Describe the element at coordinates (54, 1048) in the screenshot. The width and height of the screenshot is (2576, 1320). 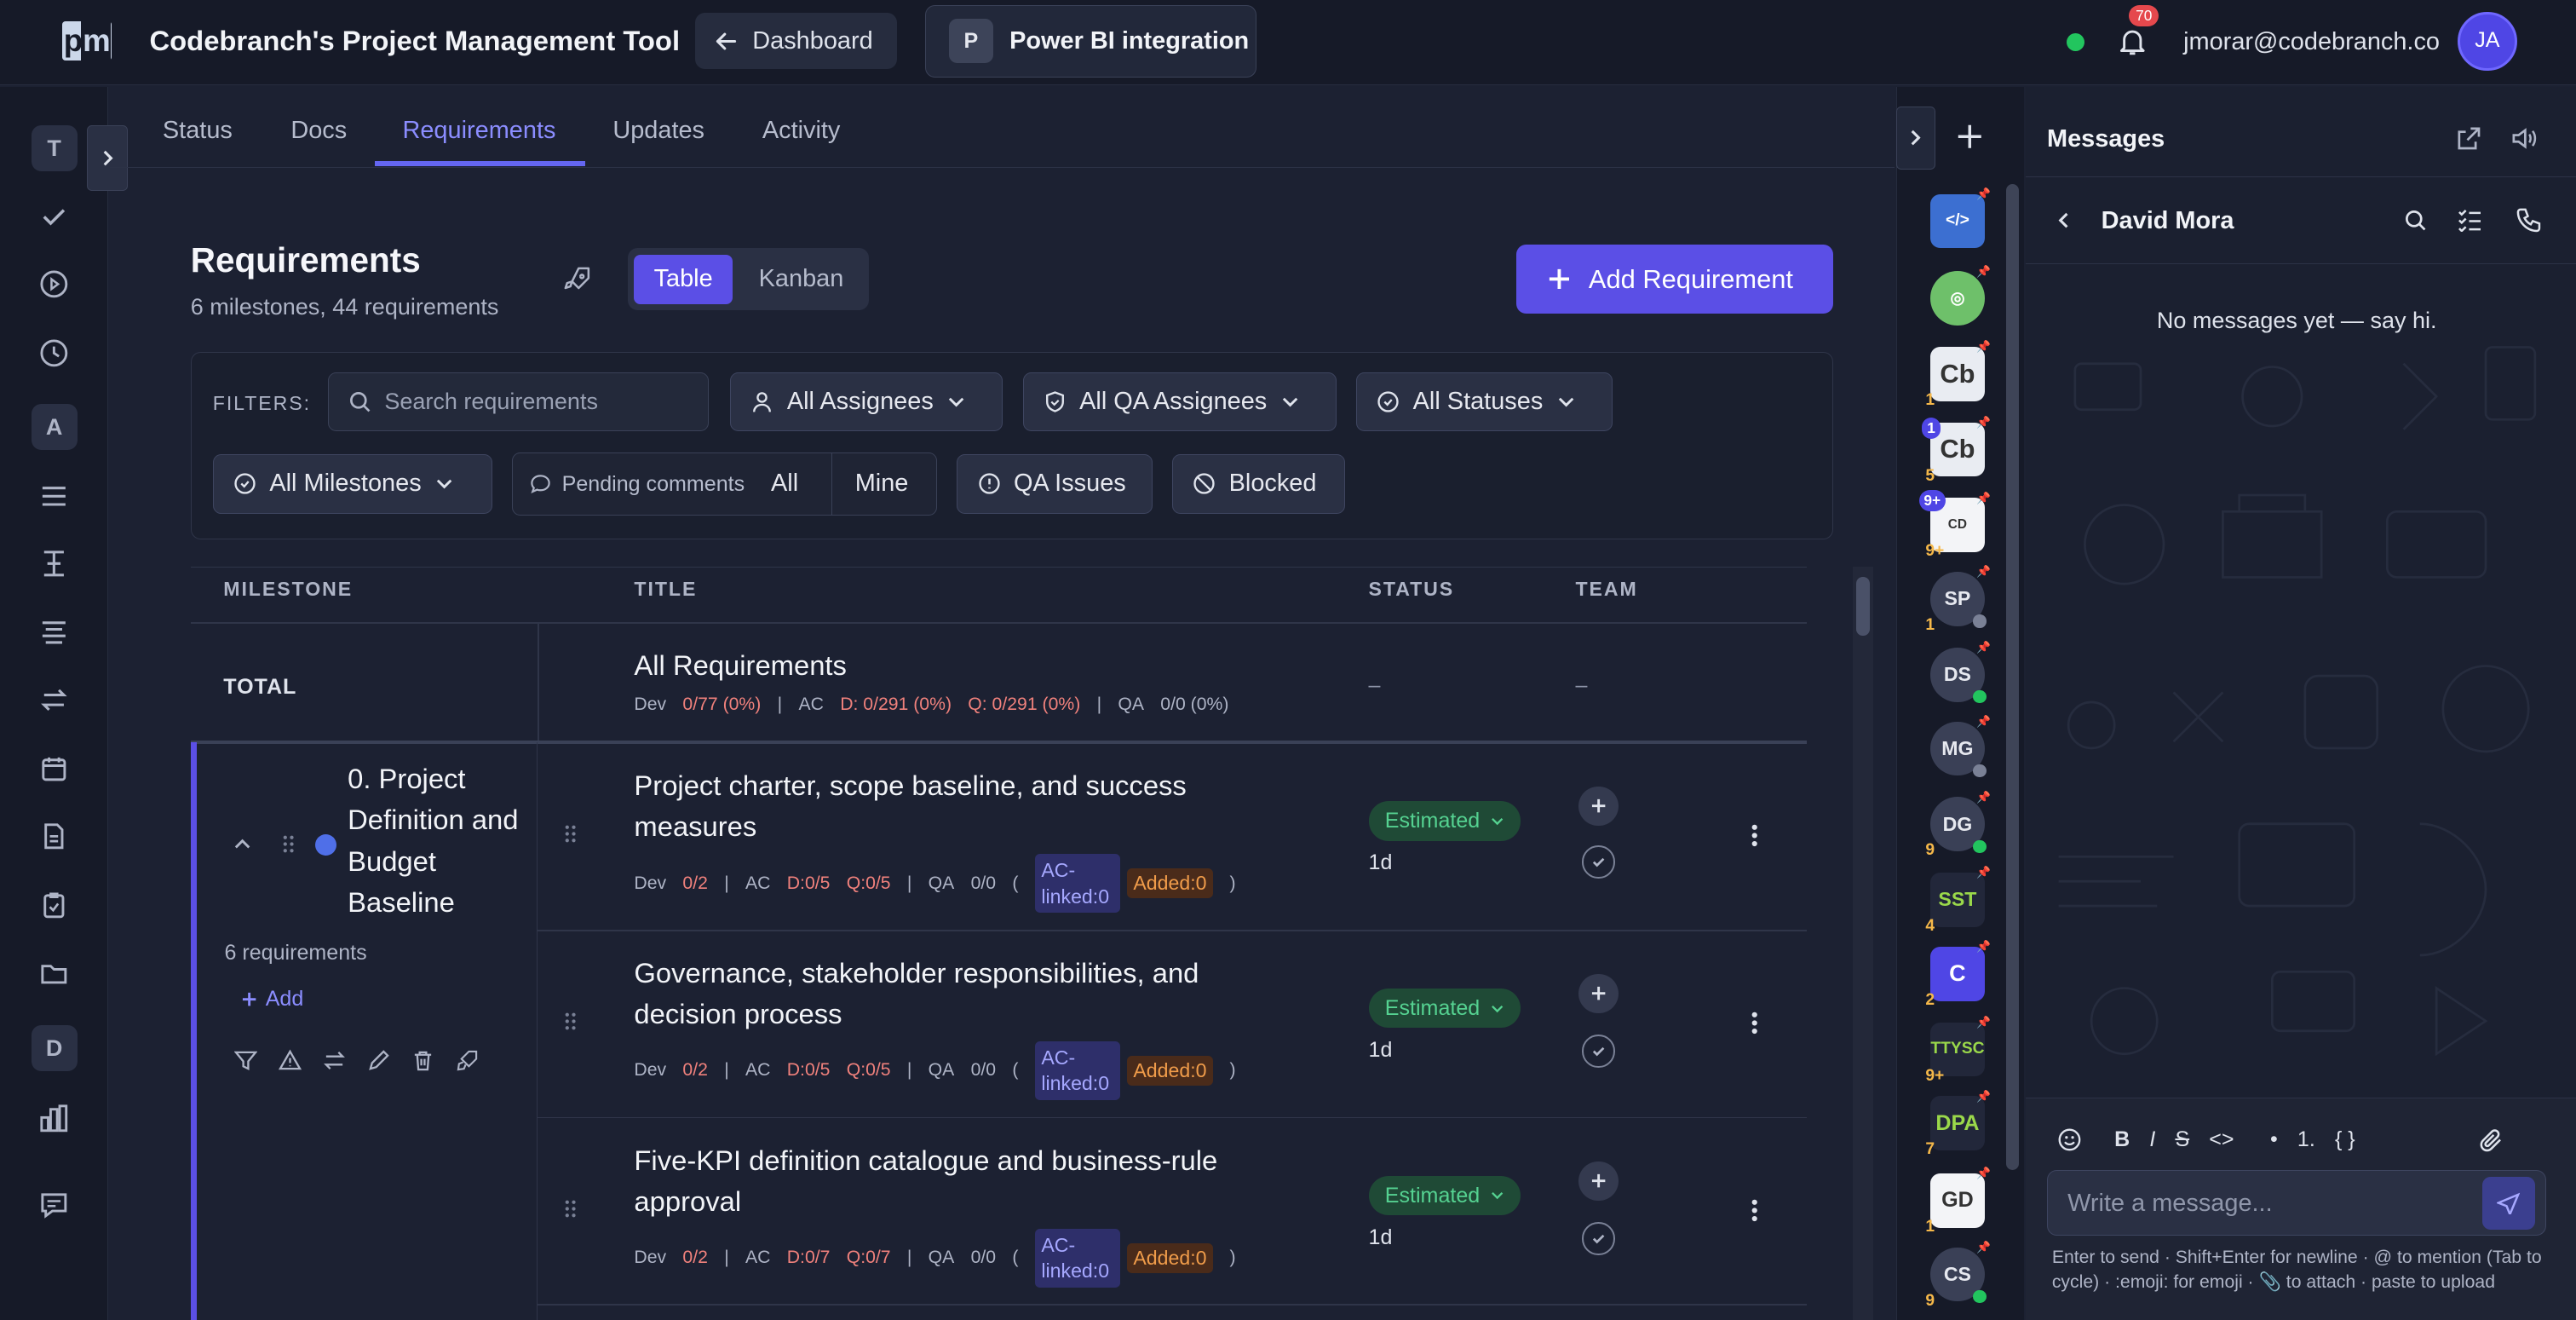
I see `workspace-d-button: D` at that location.